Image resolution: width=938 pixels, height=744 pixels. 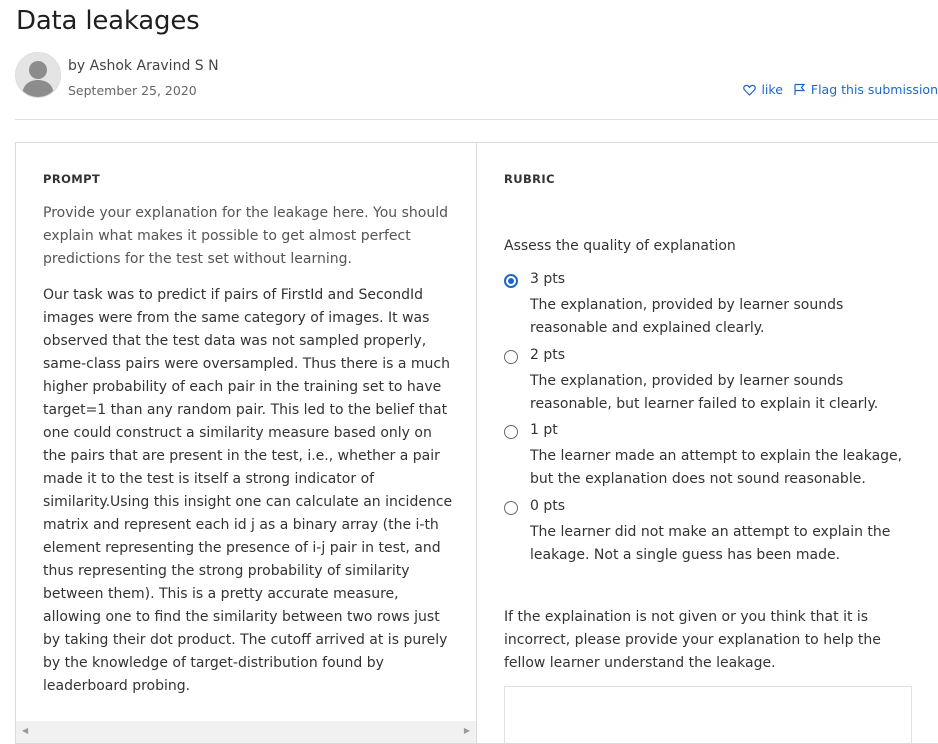 What do you see at coordinates (544, 430) in the screenshot?
I see `option-points: 1 pt` at bounding box center [544, 430].